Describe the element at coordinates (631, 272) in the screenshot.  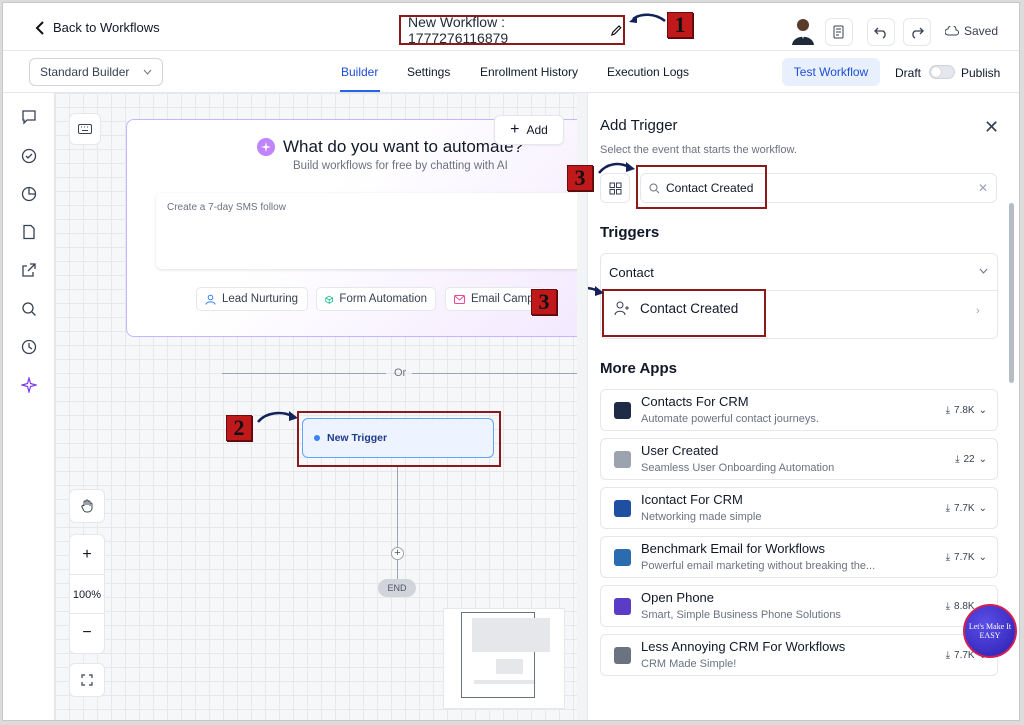
I see `group-label: Contact` at that location.